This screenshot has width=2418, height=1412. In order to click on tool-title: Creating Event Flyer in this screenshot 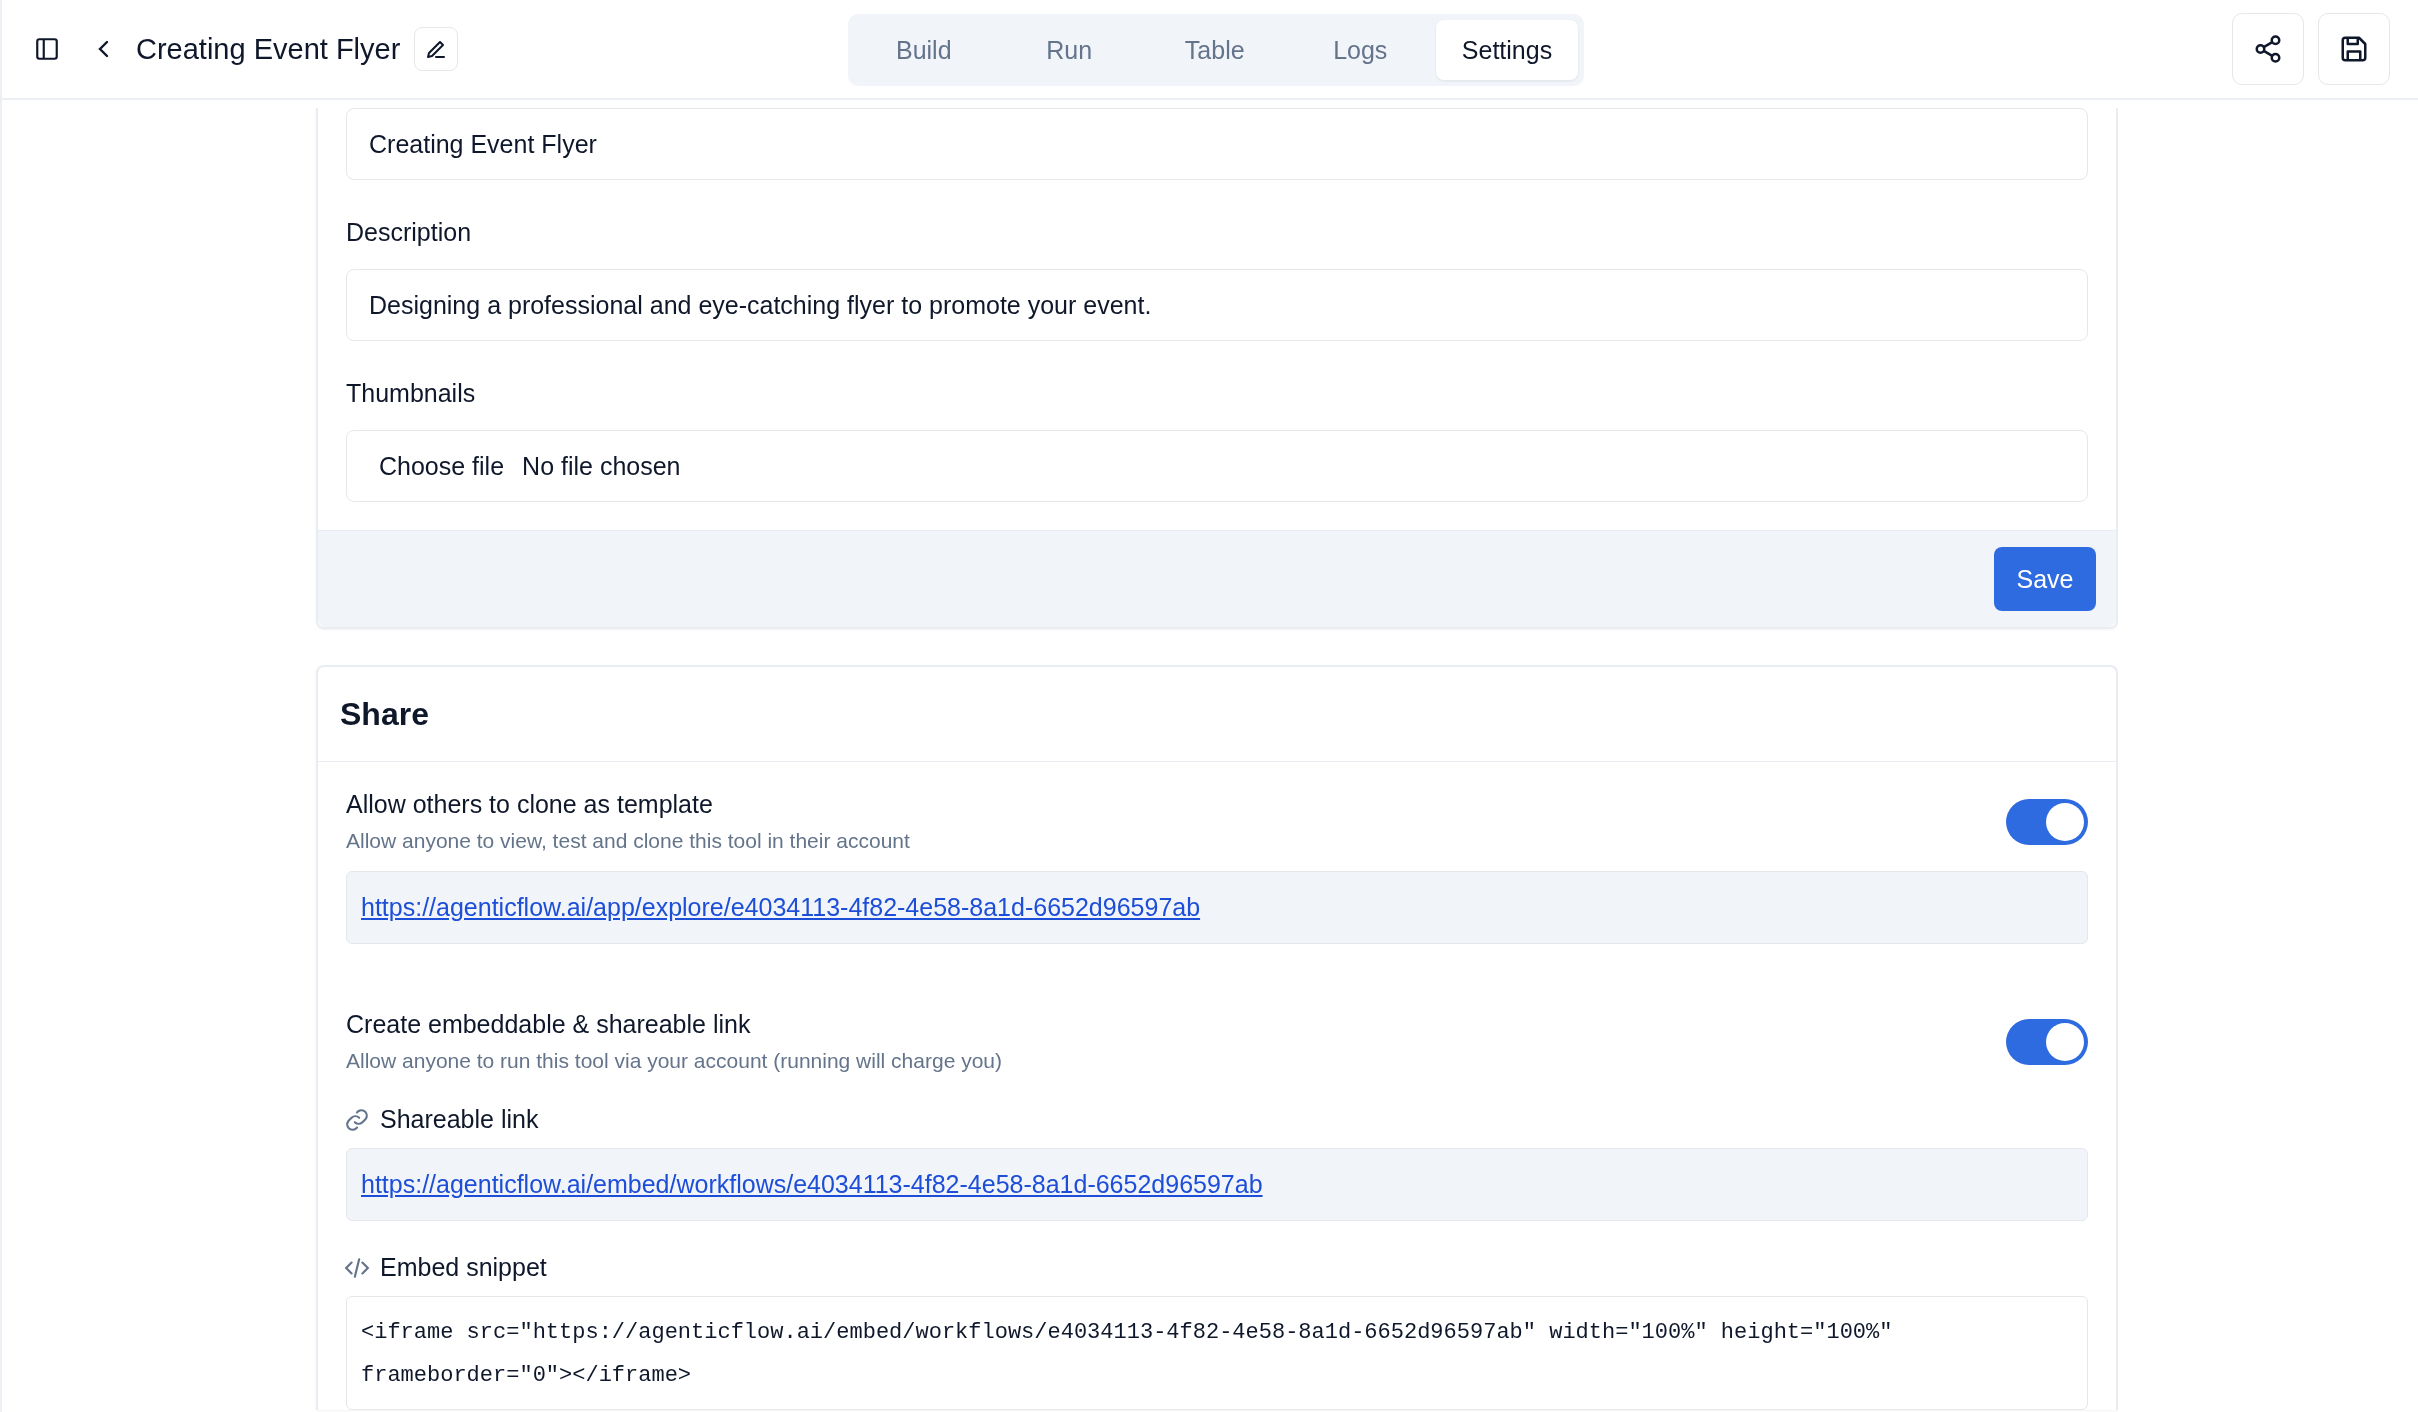, I will do `click(268, 49)`.